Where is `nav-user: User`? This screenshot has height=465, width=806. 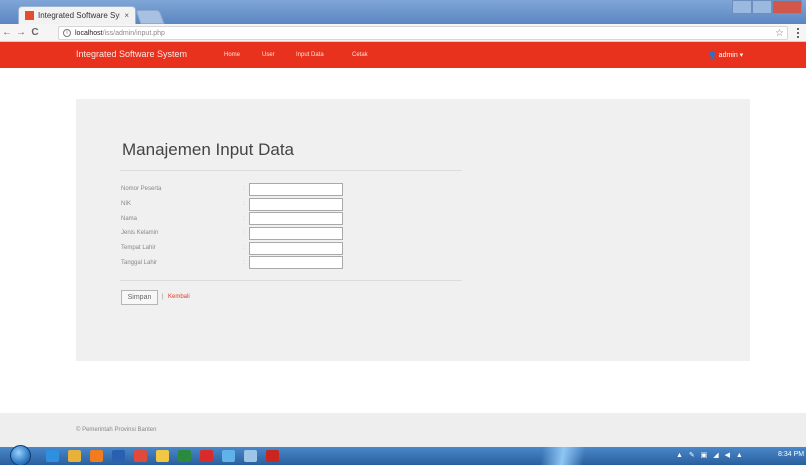
nav-user: User is located at coordinates (268, 55).